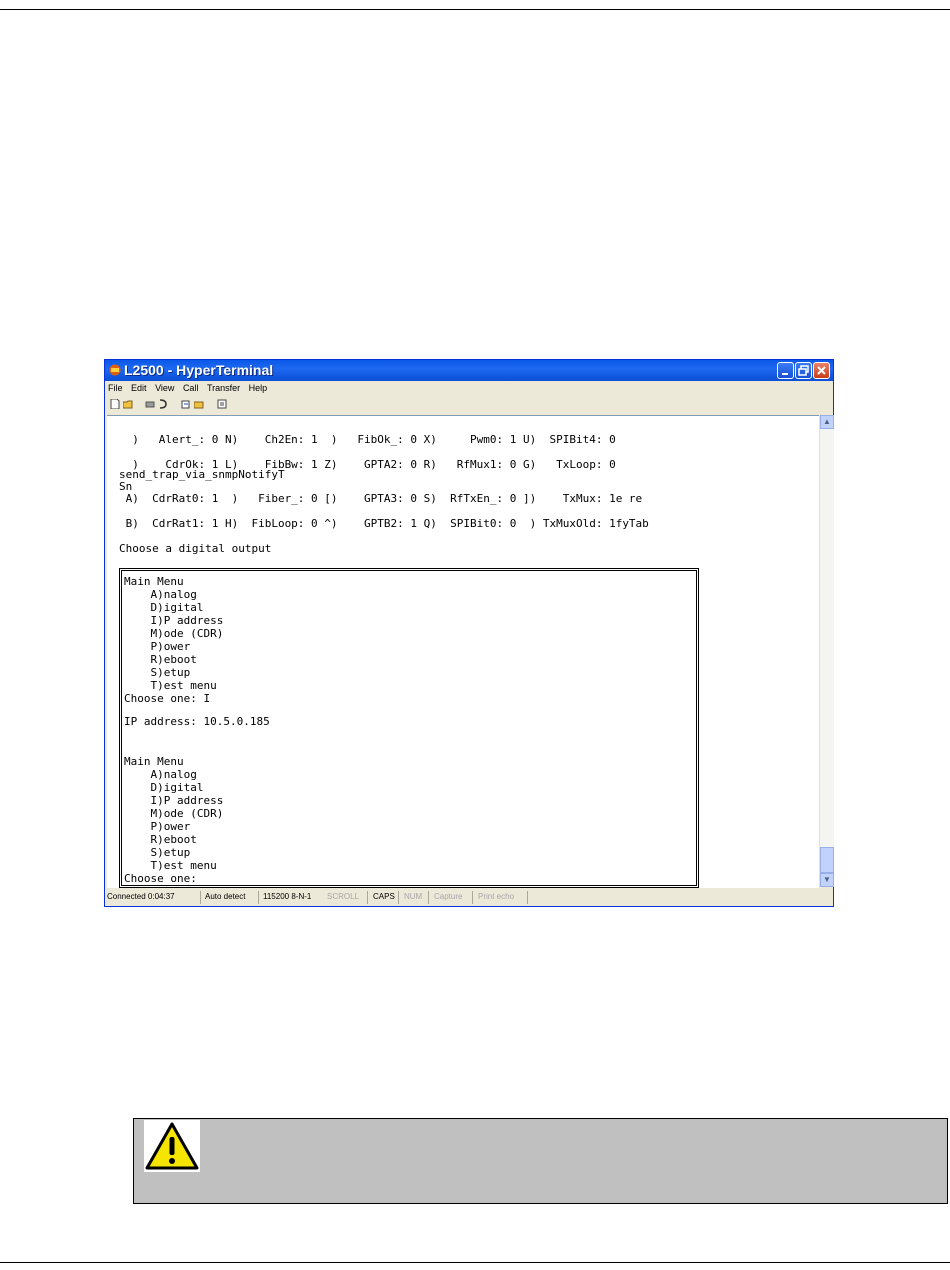  Describe the element at coordinates (343, 896) in the screenshot. I see `scroll-indicator: SCROLL` at that location.